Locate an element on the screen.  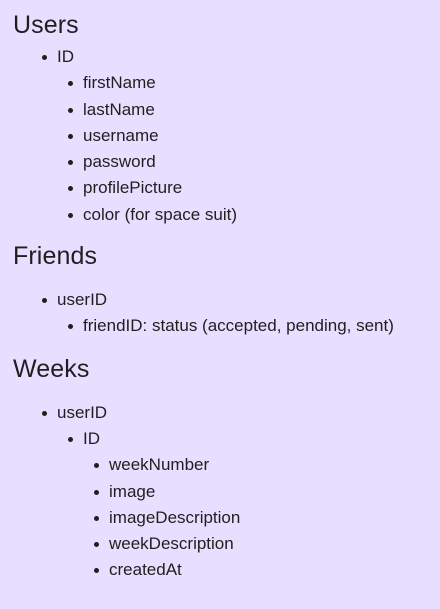
list-item: profilePicture is located at coordinates (254, 188).